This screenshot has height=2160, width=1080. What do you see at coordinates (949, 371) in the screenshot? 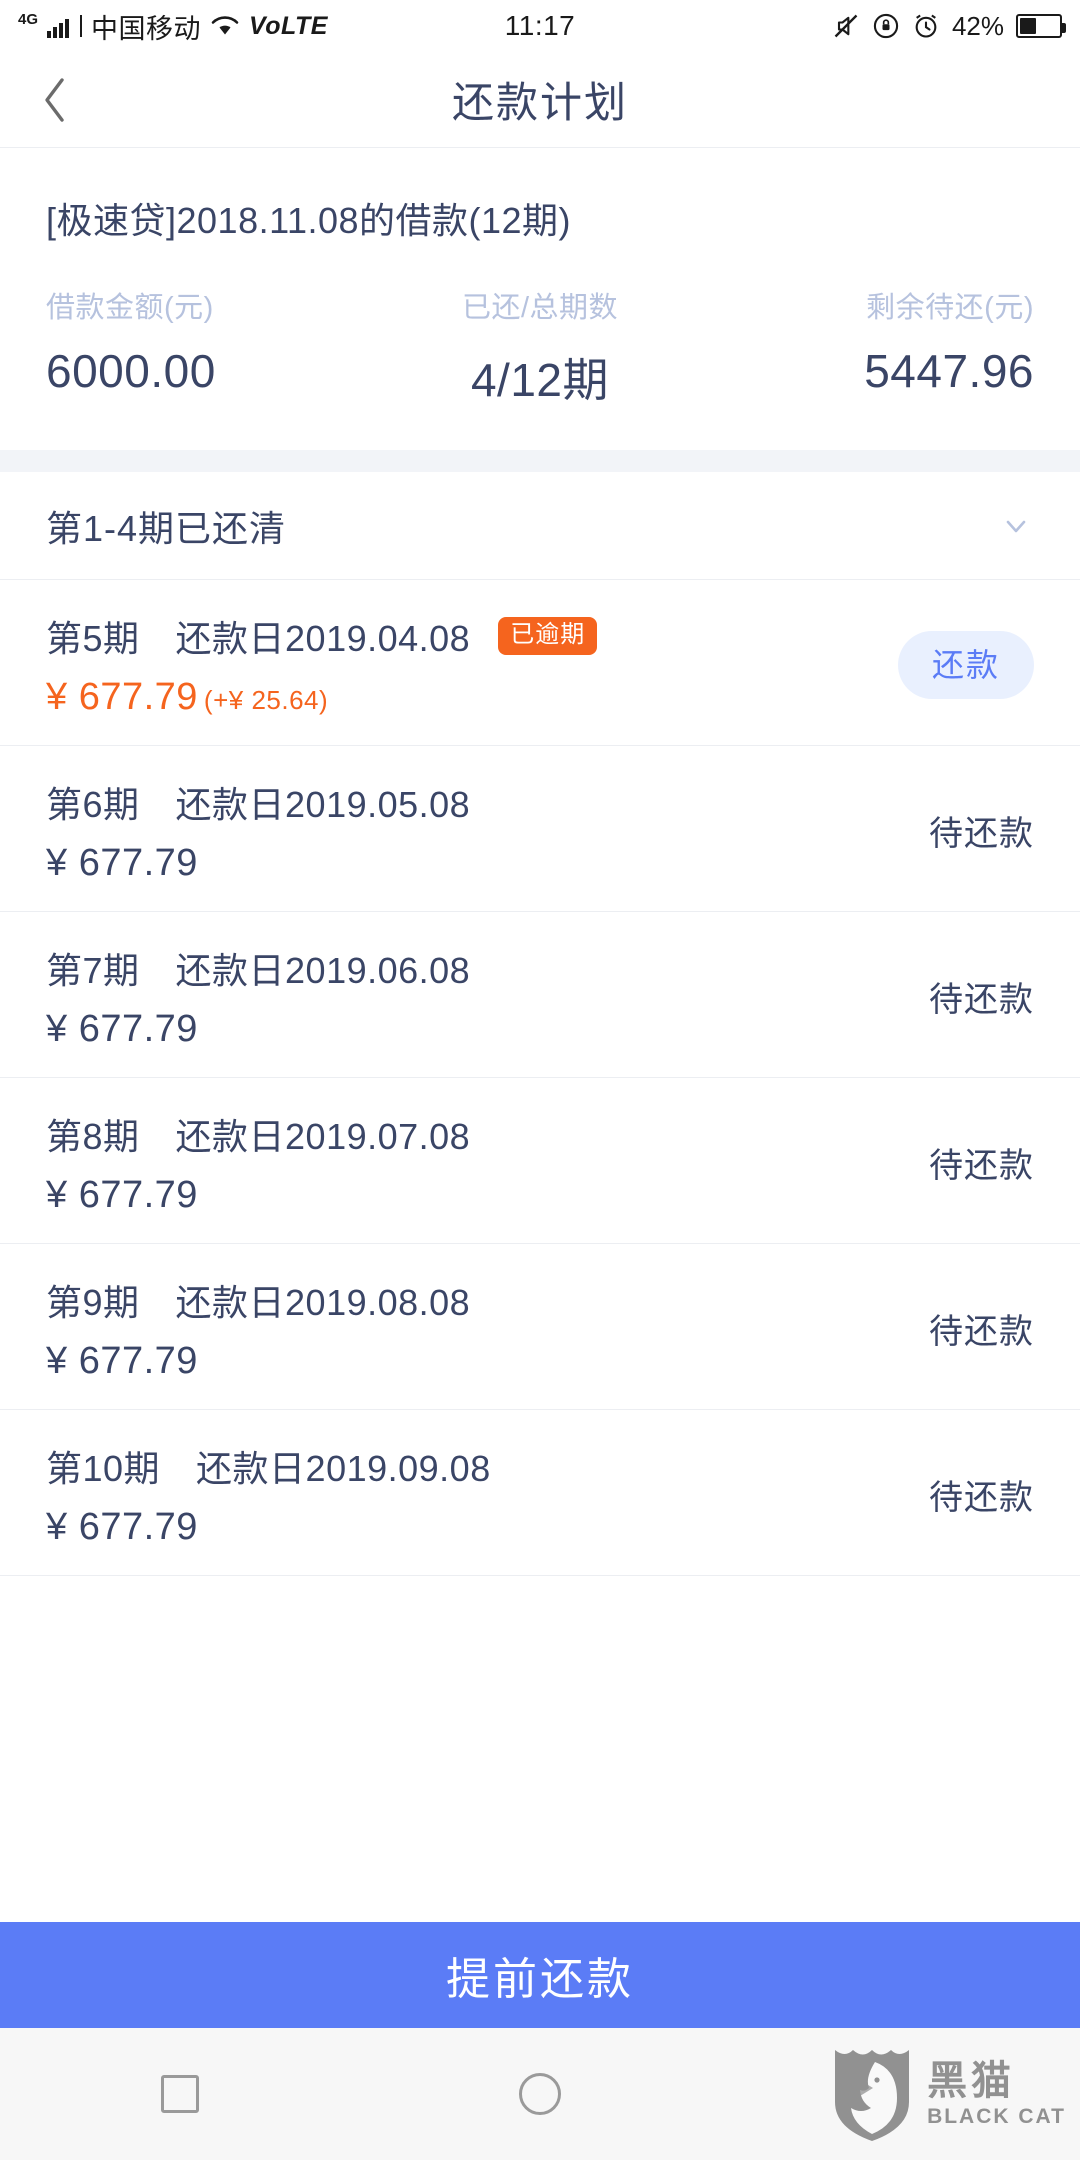
I see `summary-stat-value: 5447.96` at bounding box center [949, 371].